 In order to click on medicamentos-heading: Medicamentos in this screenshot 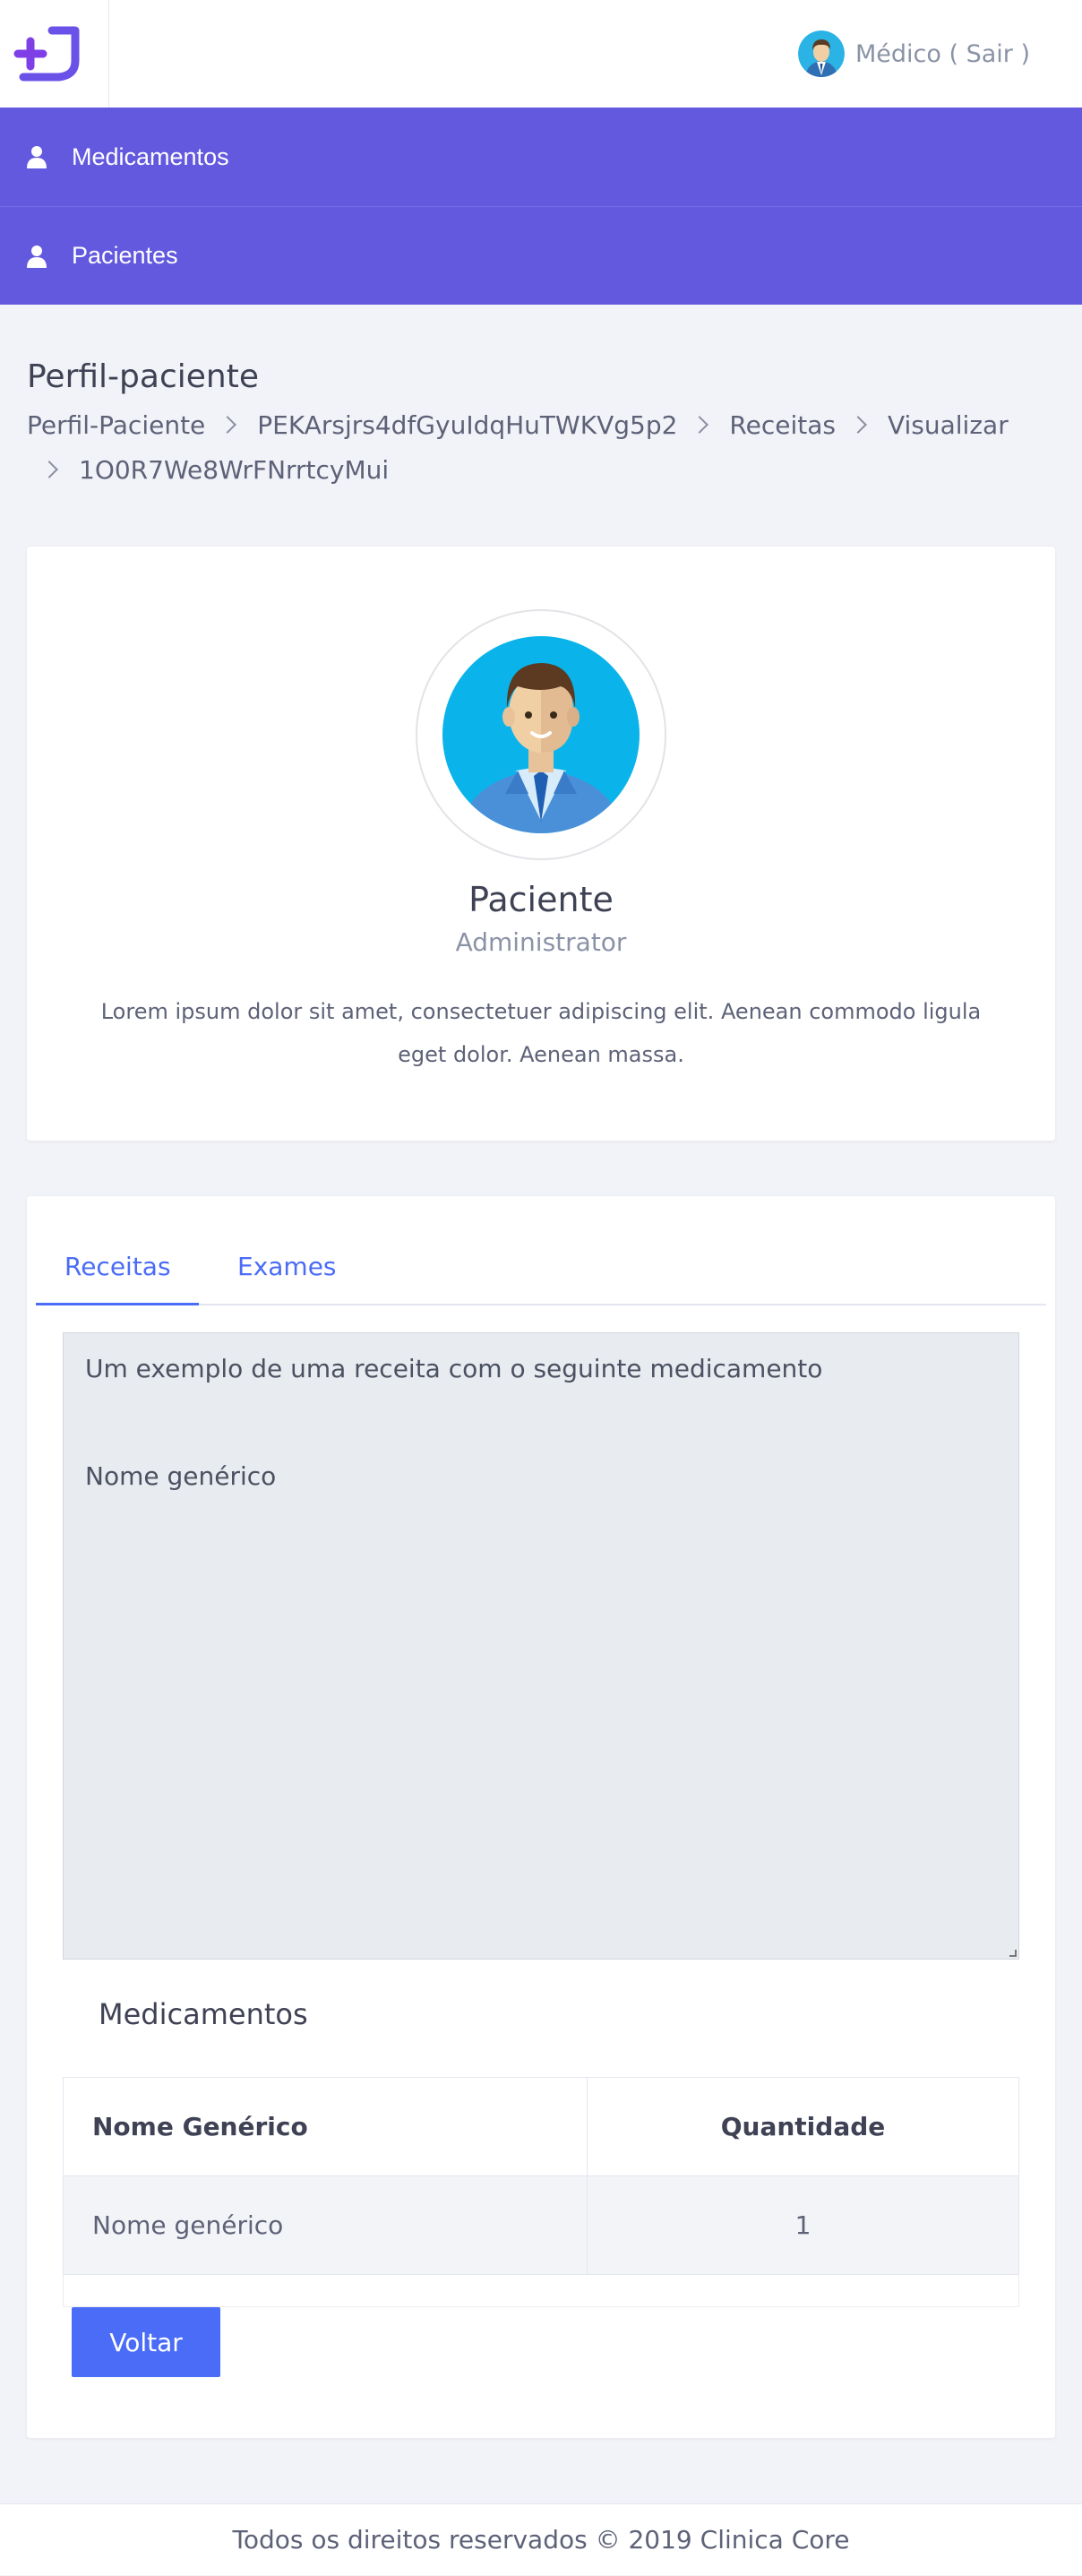, I will do `click(203, 2014)`.